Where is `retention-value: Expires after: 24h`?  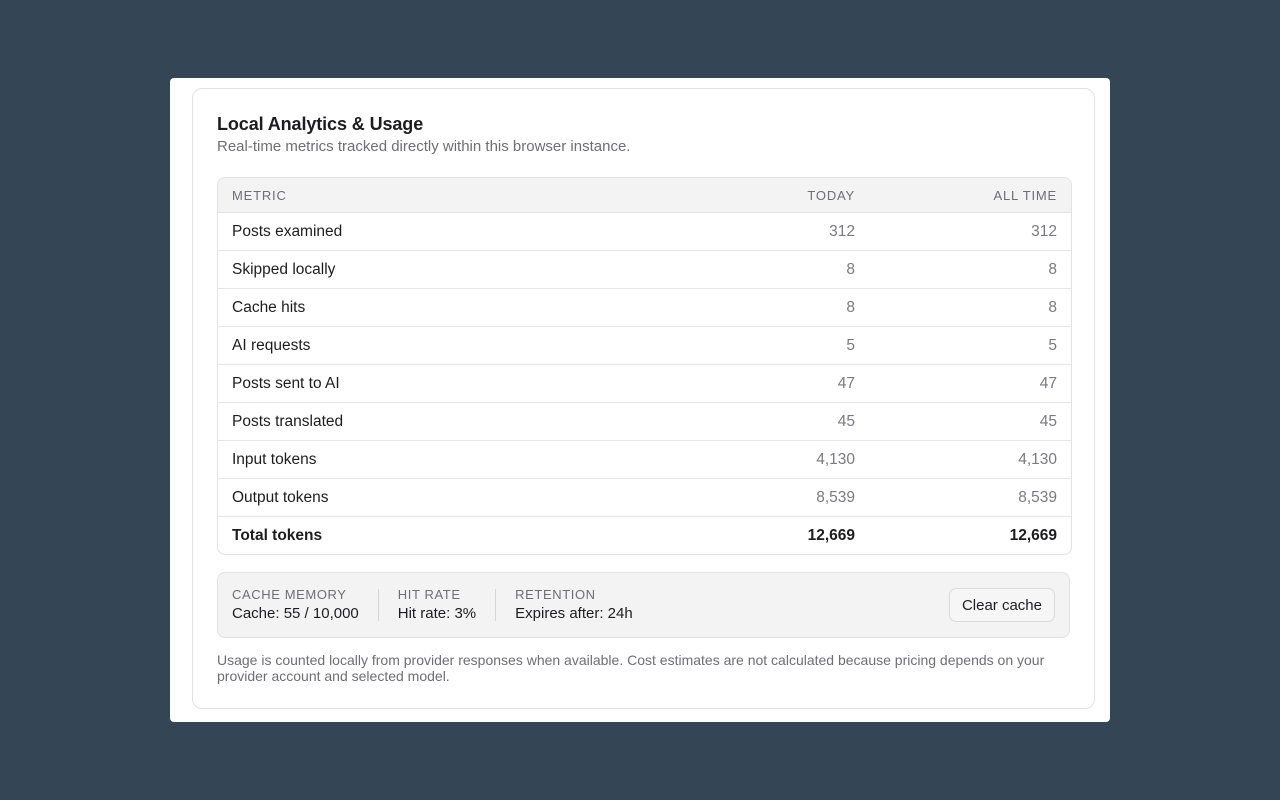 retention-value: Expires after: 24h is located at coordinates (574, 613).